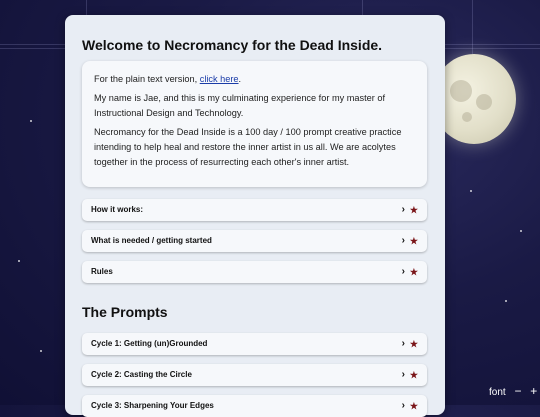  Describe the element at coordinates (149, 343) in the screenshot. I see `accordion-label: Cycle 1: Getting (un)Grounded` at that location.